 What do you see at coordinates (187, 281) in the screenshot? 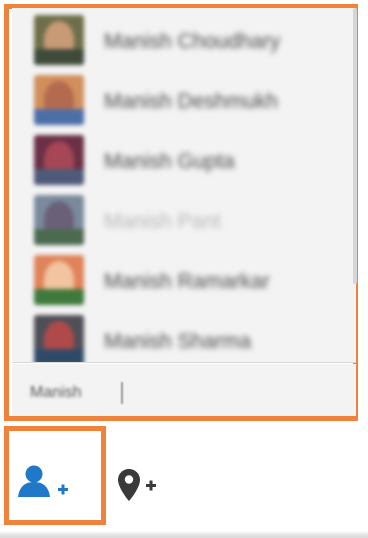
I see `suggestion-name: Manish Ramarkar` at bounding box center [187, 281].